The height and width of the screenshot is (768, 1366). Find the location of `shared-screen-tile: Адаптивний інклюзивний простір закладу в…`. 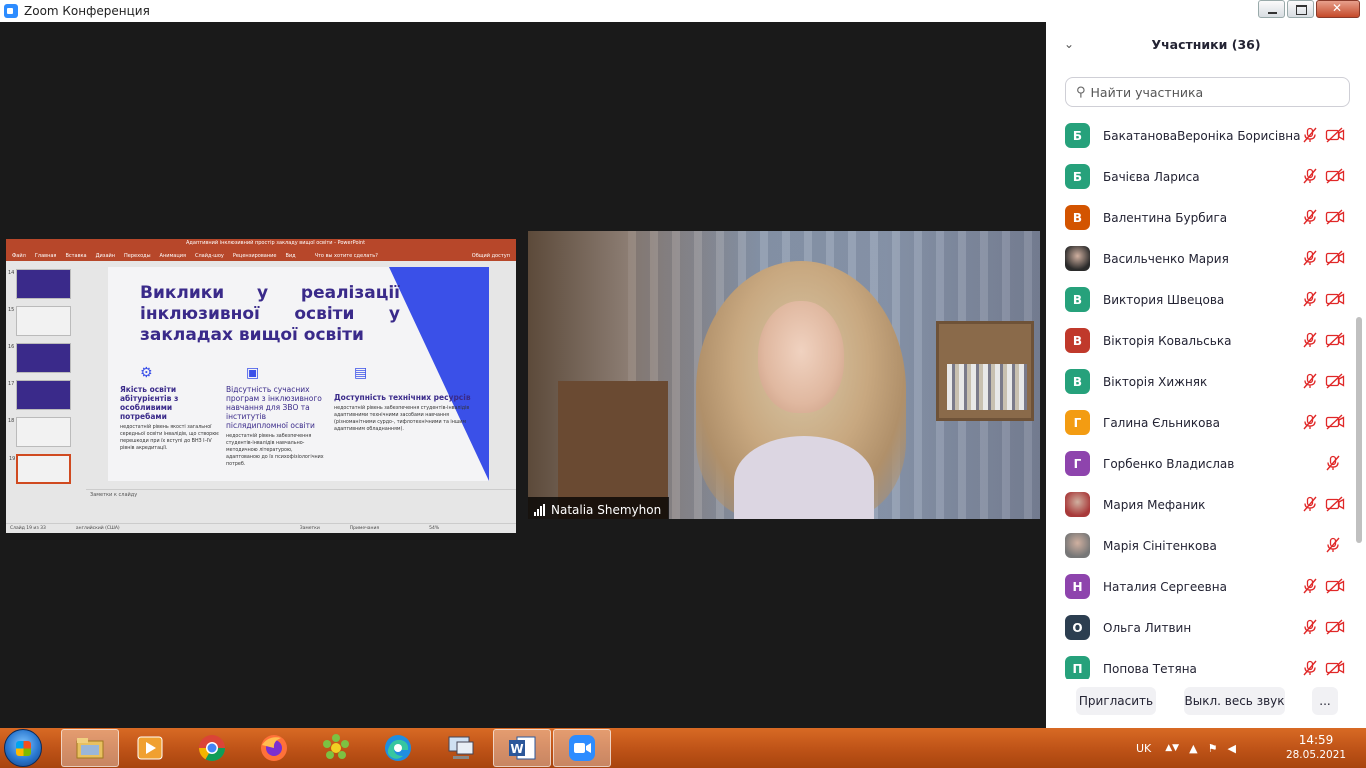

shared-screen-tile: Адаптивний інклюзивний простір закладу в… is located at coordinates (261, 386).